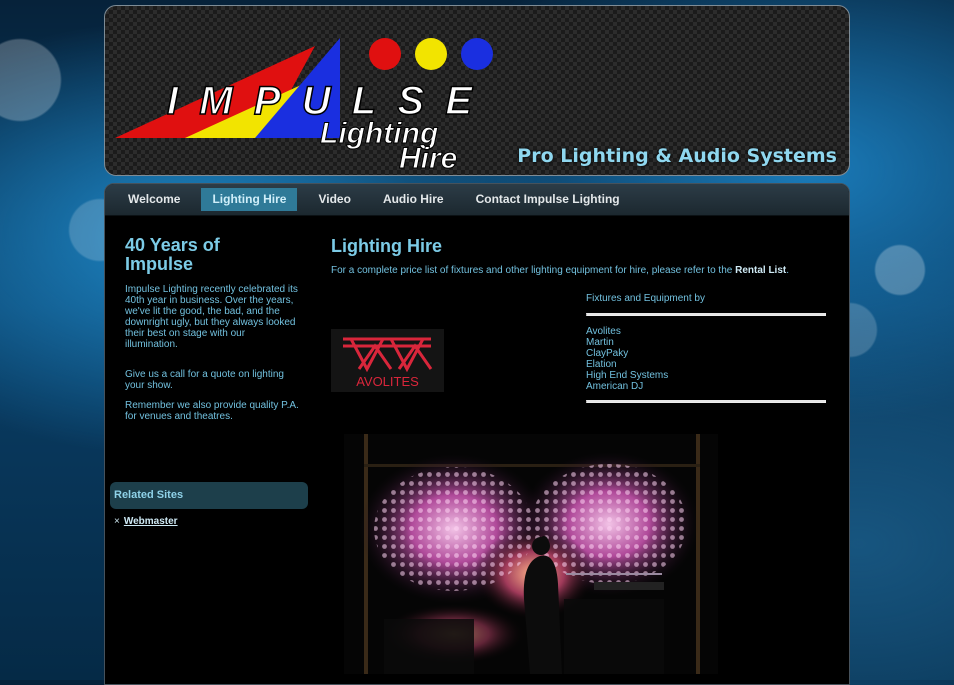 This screenshot has width=954, height=685. Describe the element at coordinates (151, 521) in the screenshot. I see `webmaster-link: Webmaster` at that location.